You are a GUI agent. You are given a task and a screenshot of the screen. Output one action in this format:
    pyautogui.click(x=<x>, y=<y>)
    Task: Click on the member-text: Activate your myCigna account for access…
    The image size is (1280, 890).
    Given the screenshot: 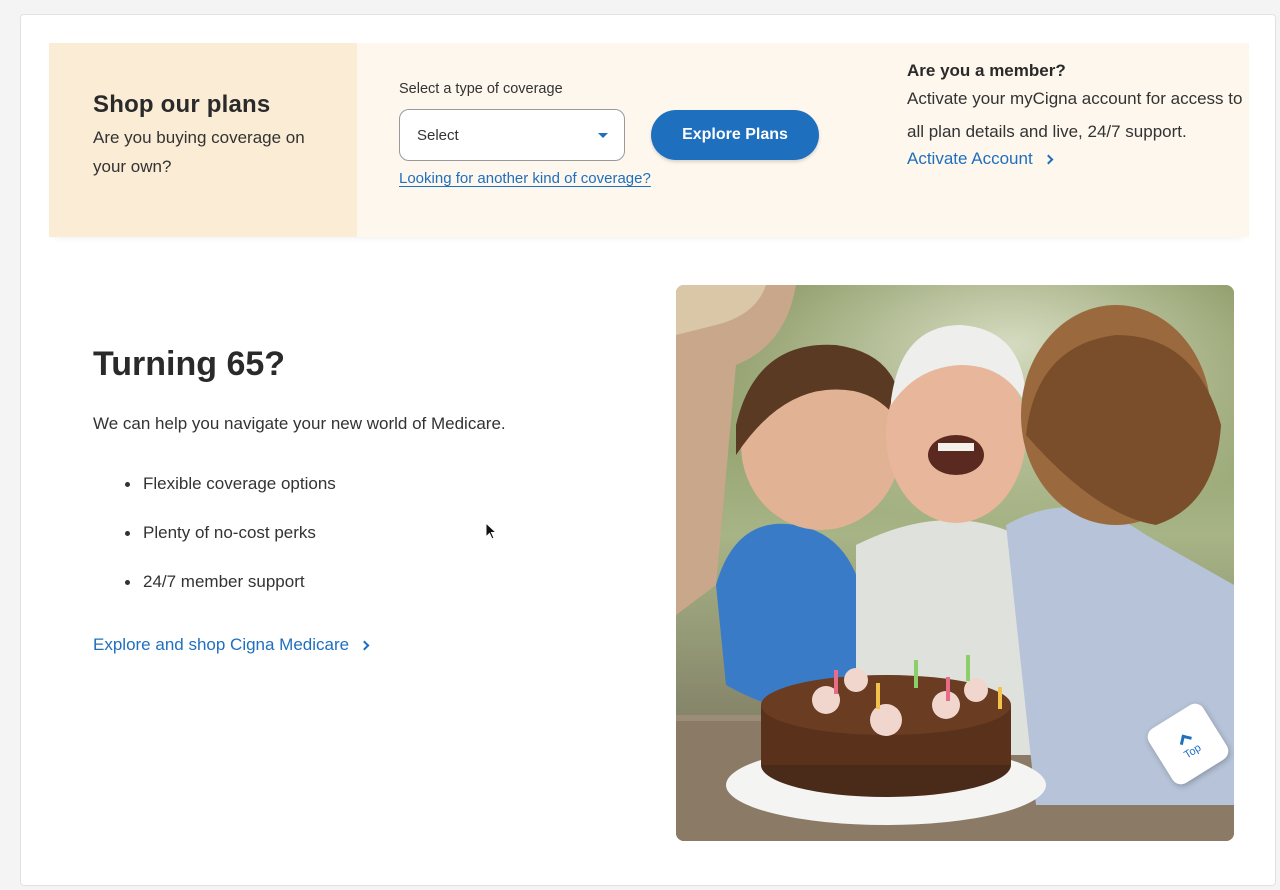 What is the action you would take?
    pyautogui.click(x=1075, y=115)
    